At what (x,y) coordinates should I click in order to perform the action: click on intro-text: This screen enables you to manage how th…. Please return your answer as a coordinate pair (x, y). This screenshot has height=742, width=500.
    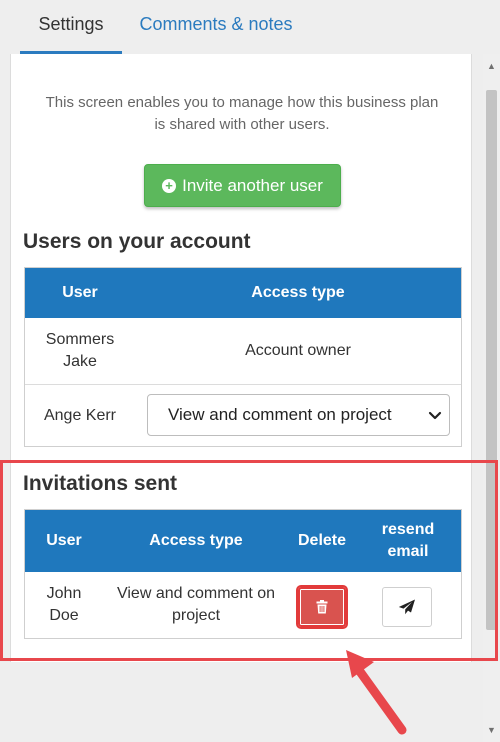
    Looking at the image, I should click on (242, 114).